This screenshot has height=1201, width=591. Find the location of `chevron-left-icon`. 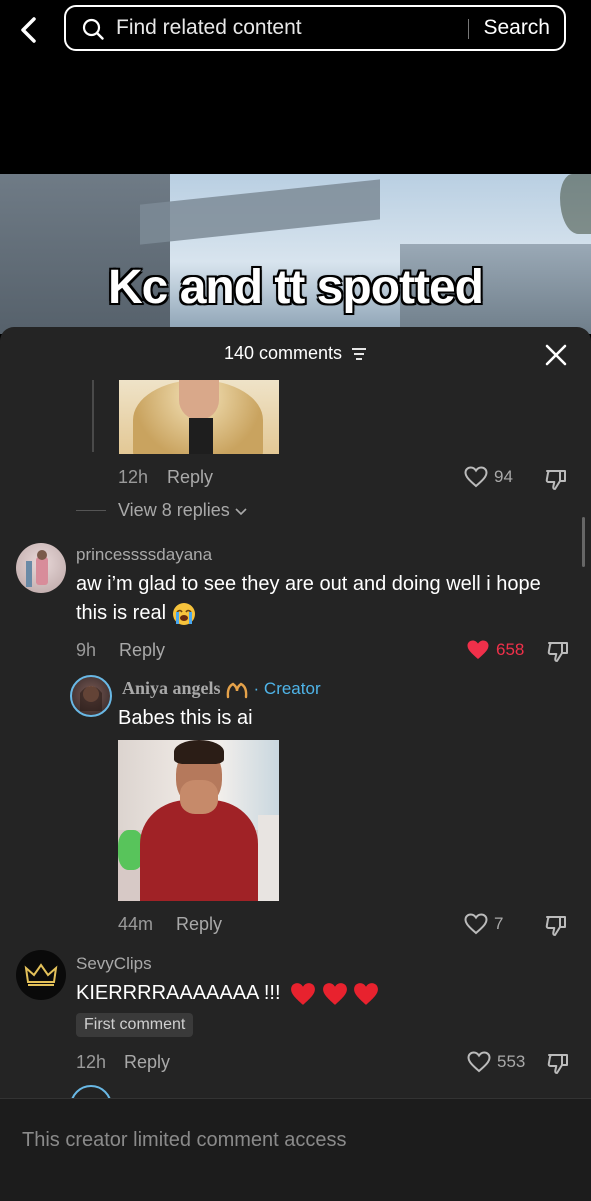

chevron-left-icon is located at coordinates (30, 30).